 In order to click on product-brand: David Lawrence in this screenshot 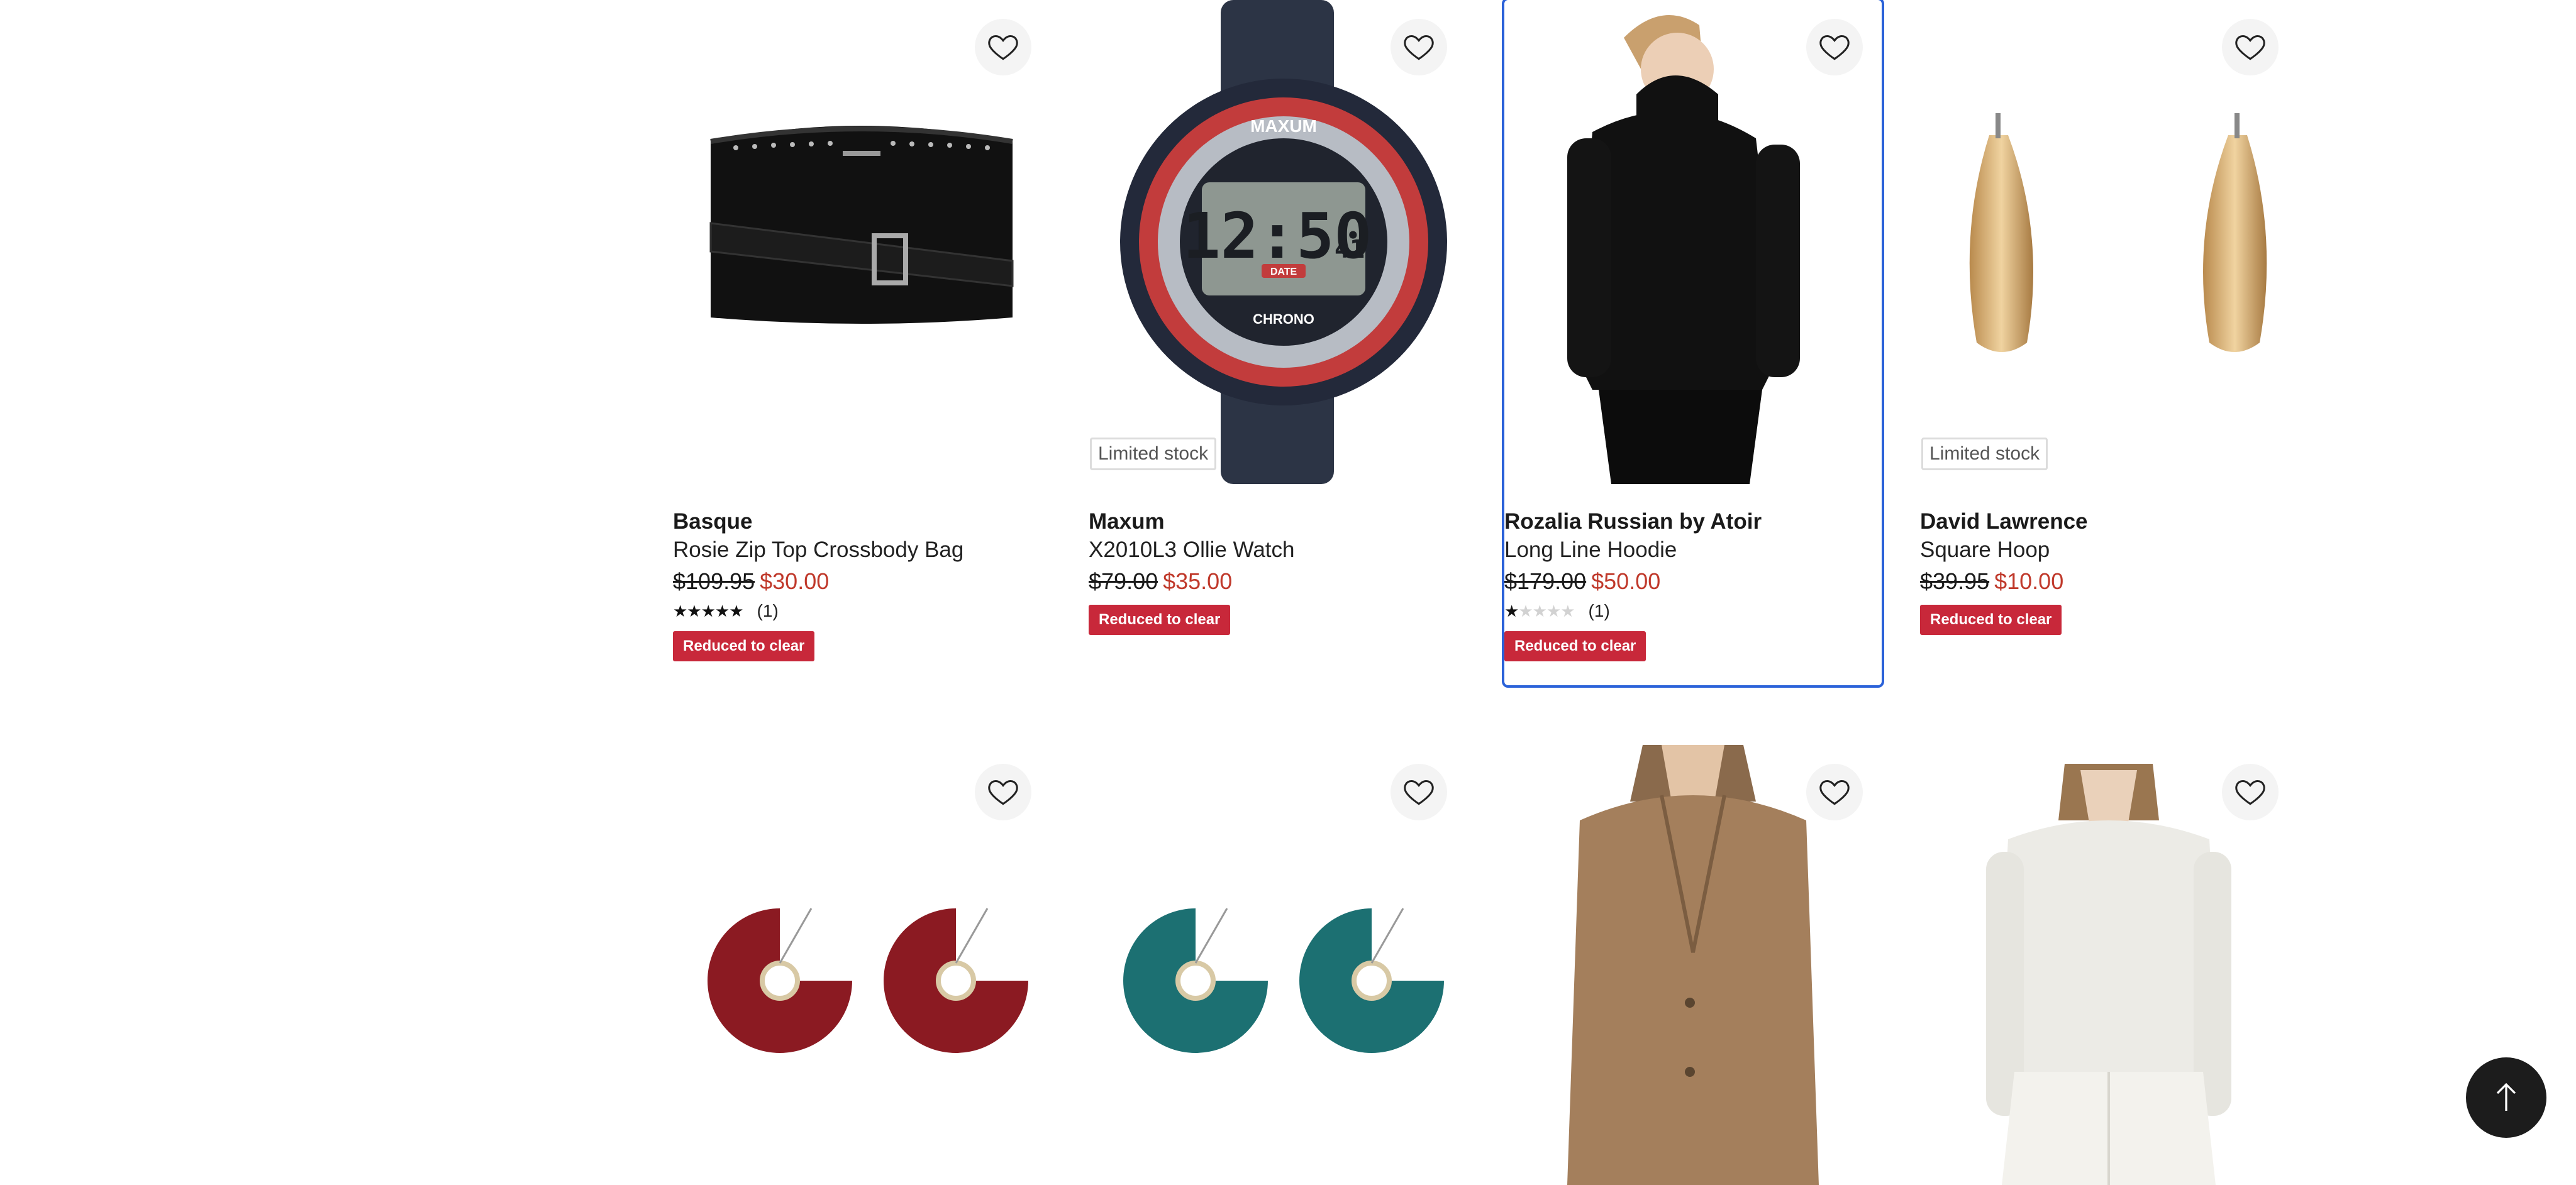, I will do `click(2108, 522)`.